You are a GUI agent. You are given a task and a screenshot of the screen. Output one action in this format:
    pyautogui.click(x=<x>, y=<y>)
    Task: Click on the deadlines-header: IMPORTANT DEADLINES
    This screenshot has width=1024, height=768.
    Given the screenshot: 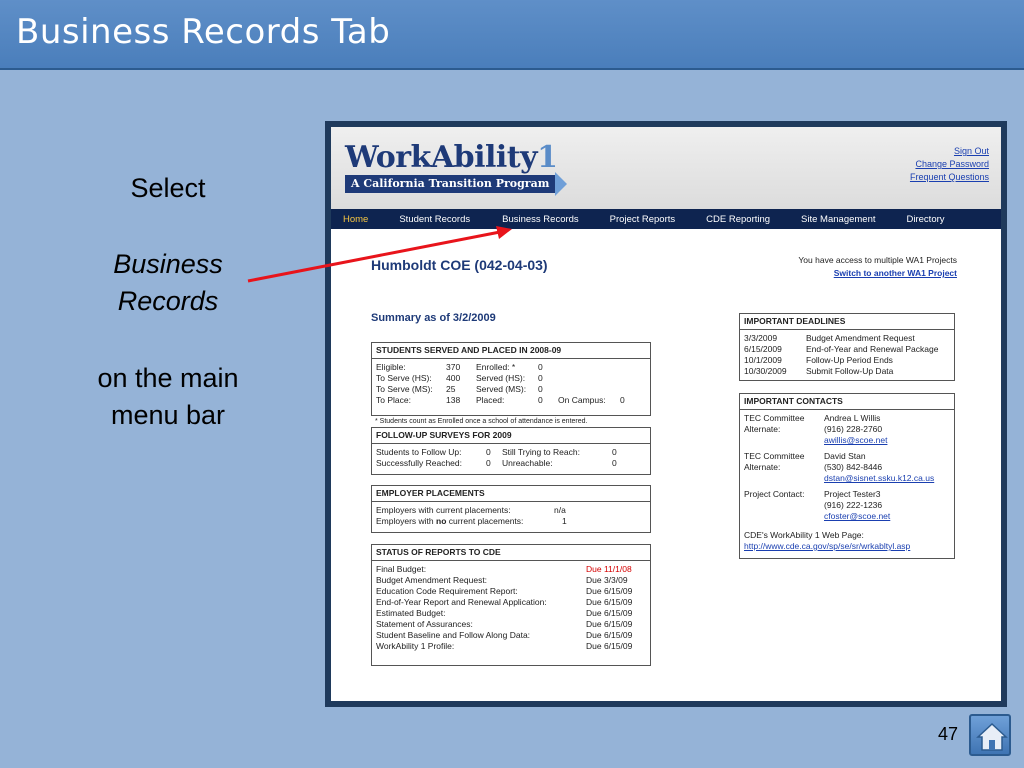 What is the action you would take?
    pyautogui.click(x=847, y=323)
    